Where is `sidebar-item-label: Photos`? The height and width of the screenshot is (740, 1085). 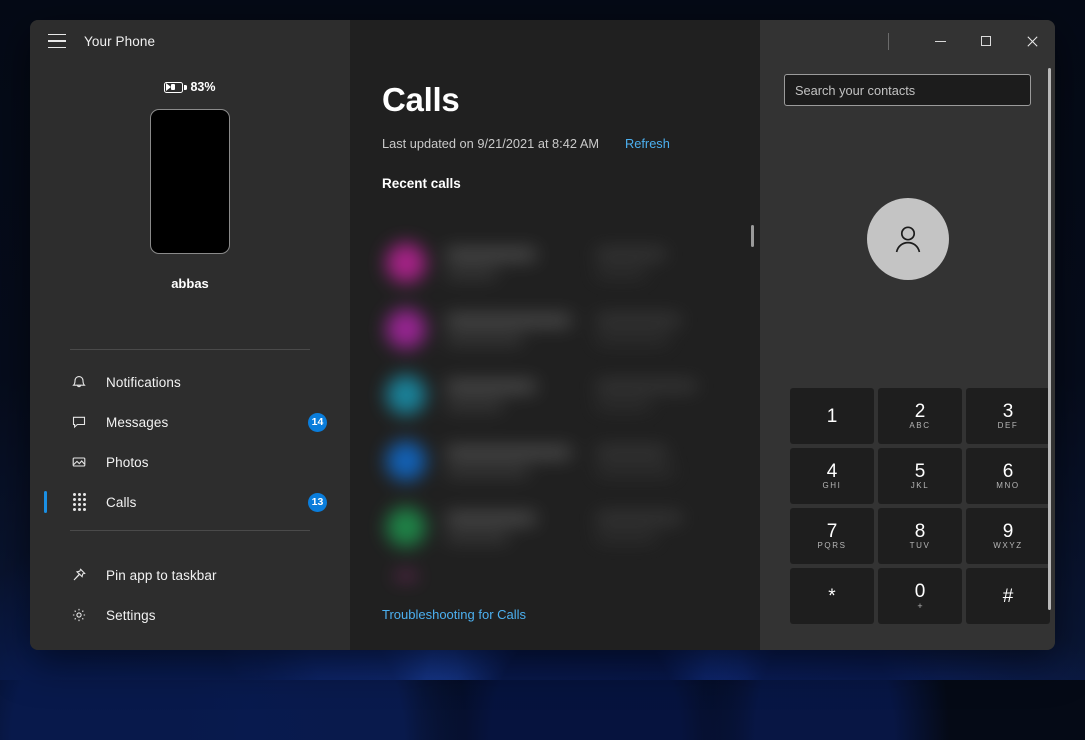 sidebar-item-label: Photos is located at coordinates (127, 462).